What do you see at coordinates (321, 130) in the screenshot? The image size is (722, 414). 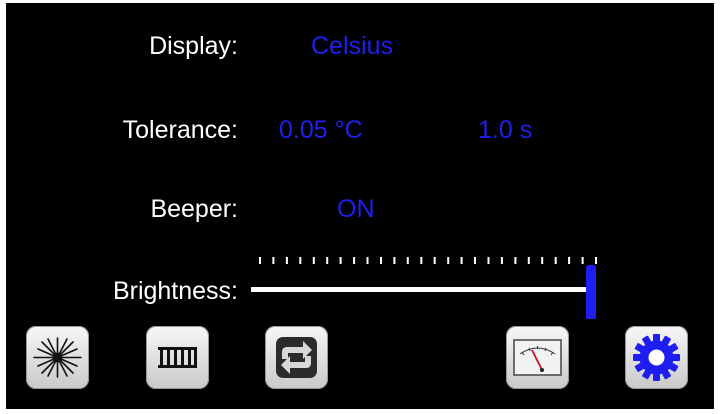 I see `tolerance-temperature-value: 0.05 °C` at bounding box center [321, 130].